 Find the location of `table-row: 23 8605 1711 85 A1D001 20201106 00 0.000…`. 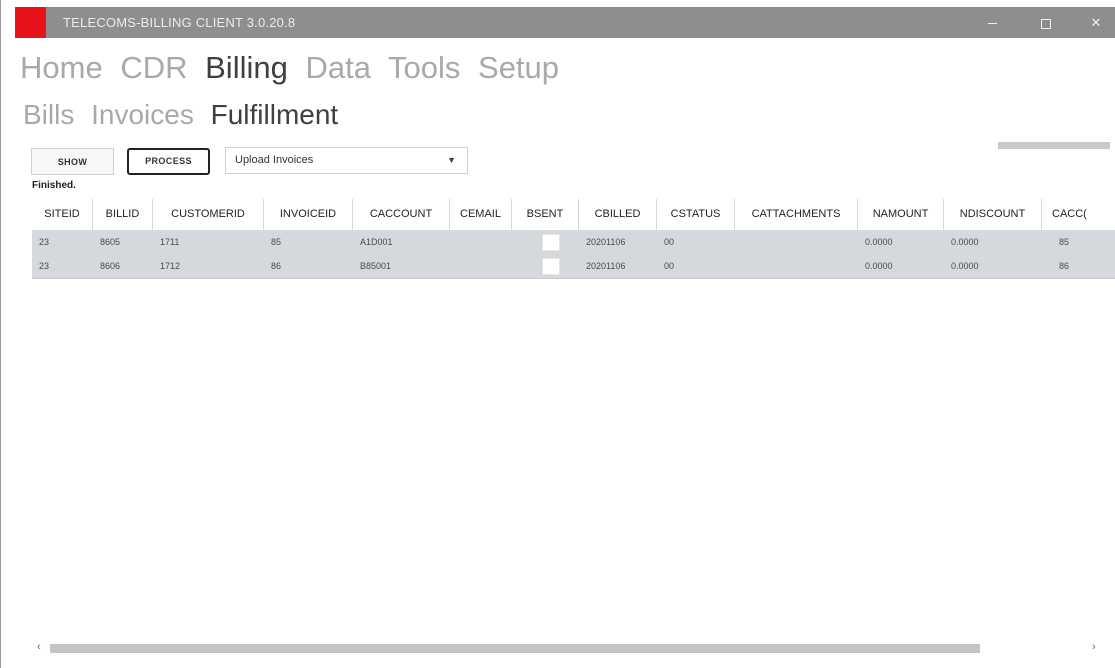

table-row: 23 8605 1711 85 A1D001 20201106 00 0.000… is located at coordinates (573, 242).